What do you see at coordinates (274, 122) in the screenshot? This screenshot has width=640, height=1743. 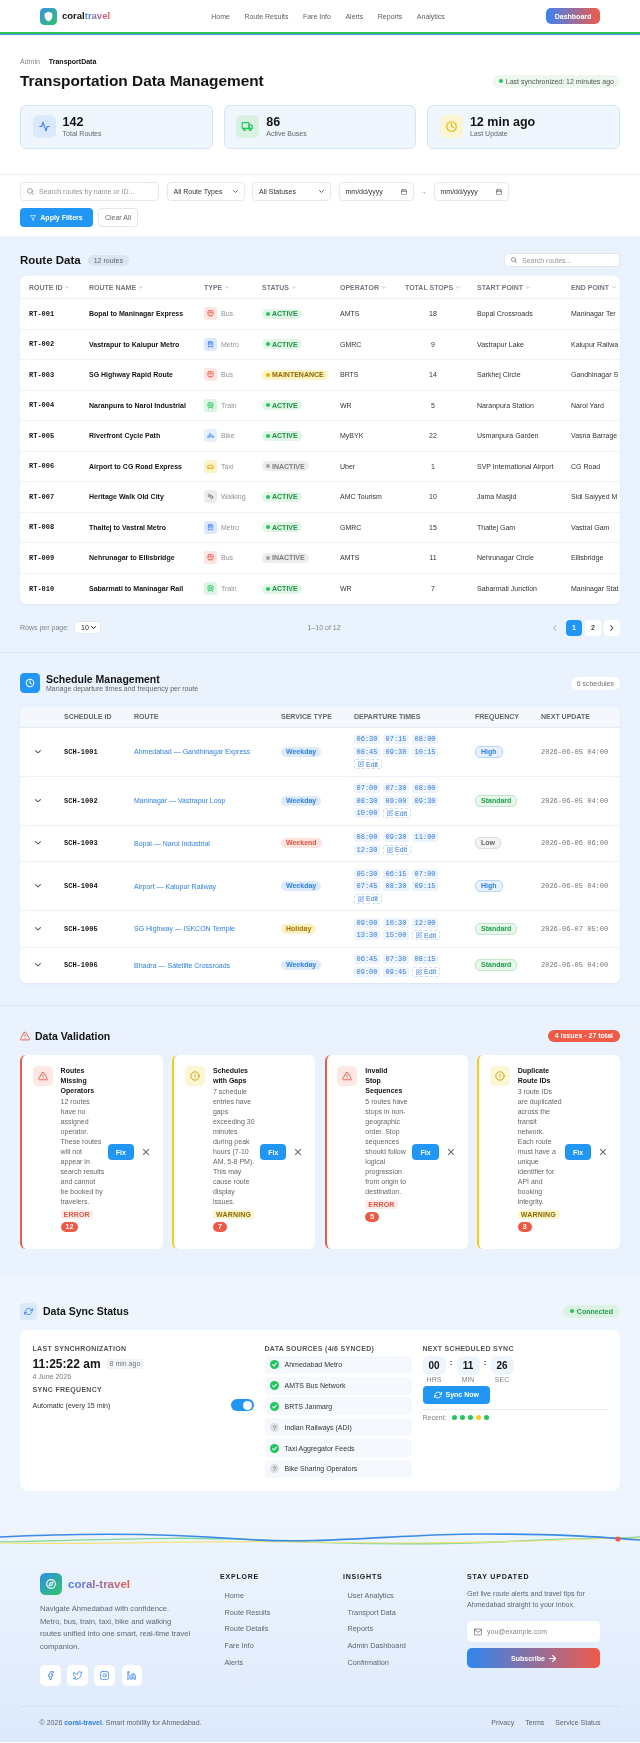 I see `stat-value: 86` at bounding box center [274, 122].